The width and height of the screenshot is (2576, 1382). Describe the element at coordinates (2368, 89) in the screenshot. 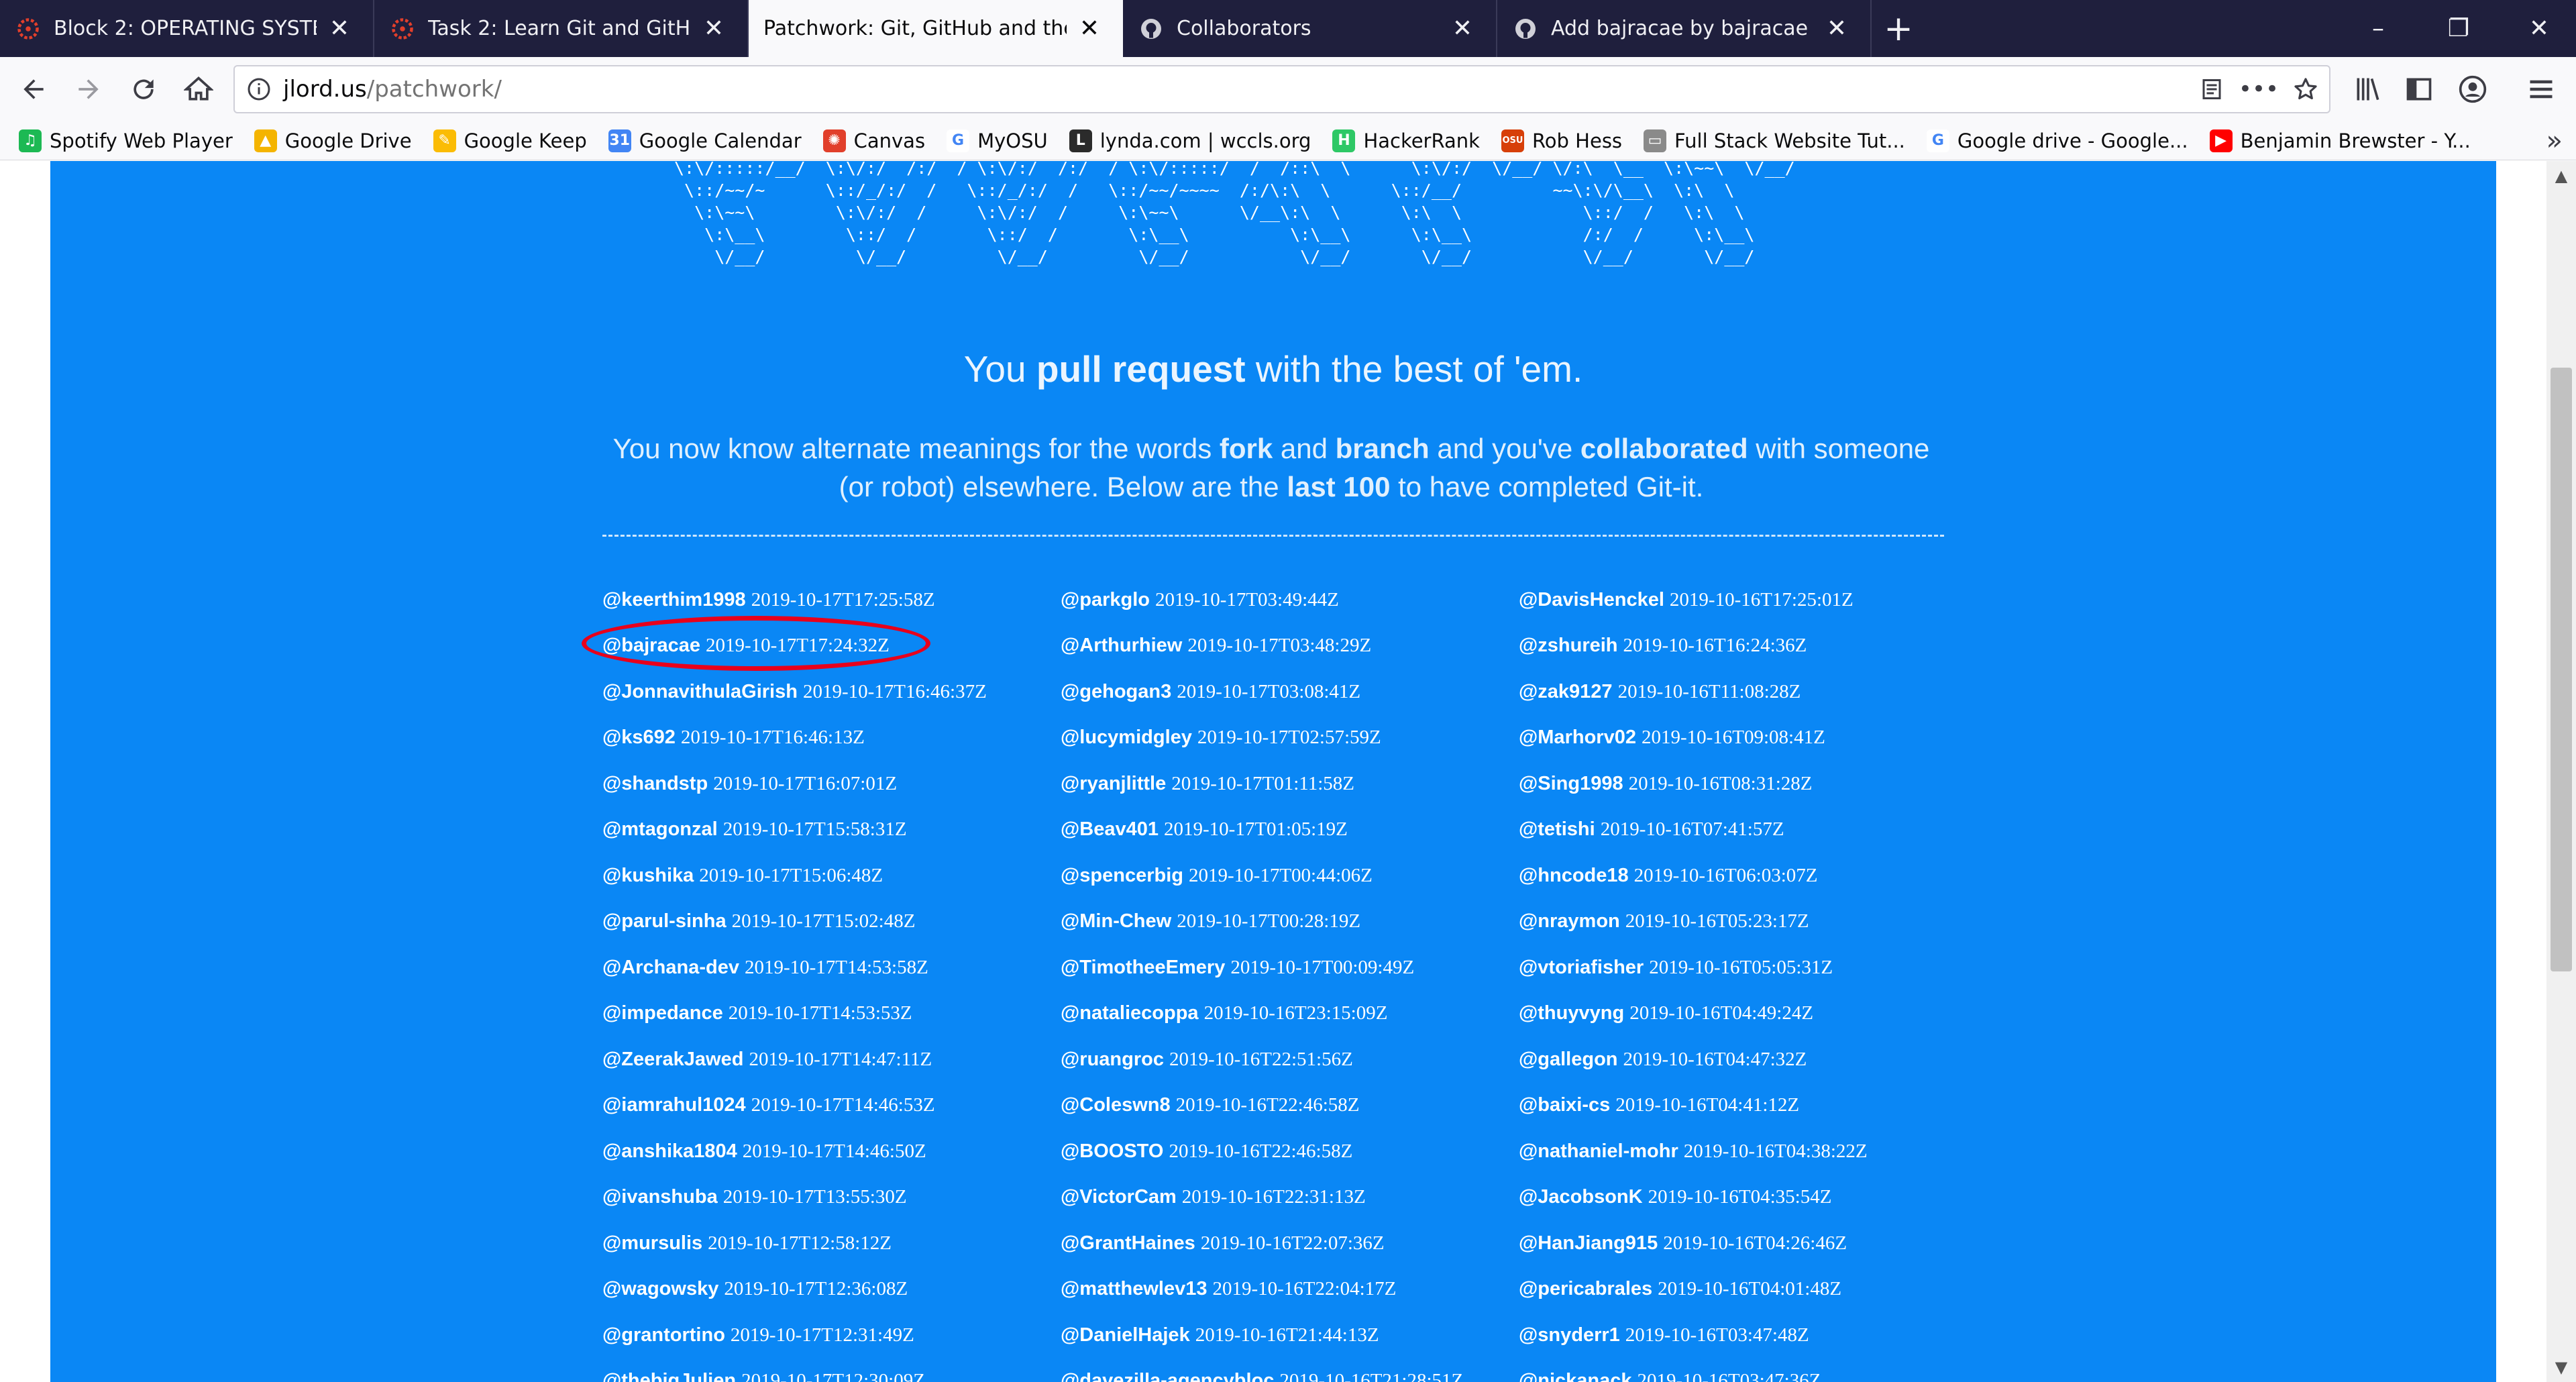

I see `library-button` at that location.